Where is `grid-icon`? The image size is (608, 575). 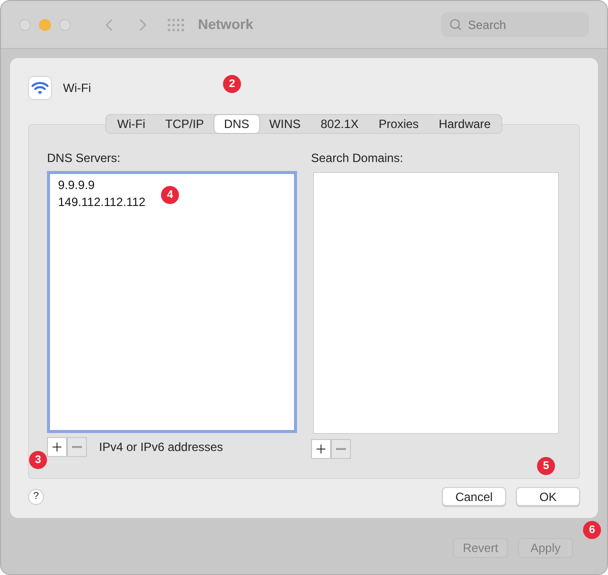 grid-icon is located at coordinates (176, 25).